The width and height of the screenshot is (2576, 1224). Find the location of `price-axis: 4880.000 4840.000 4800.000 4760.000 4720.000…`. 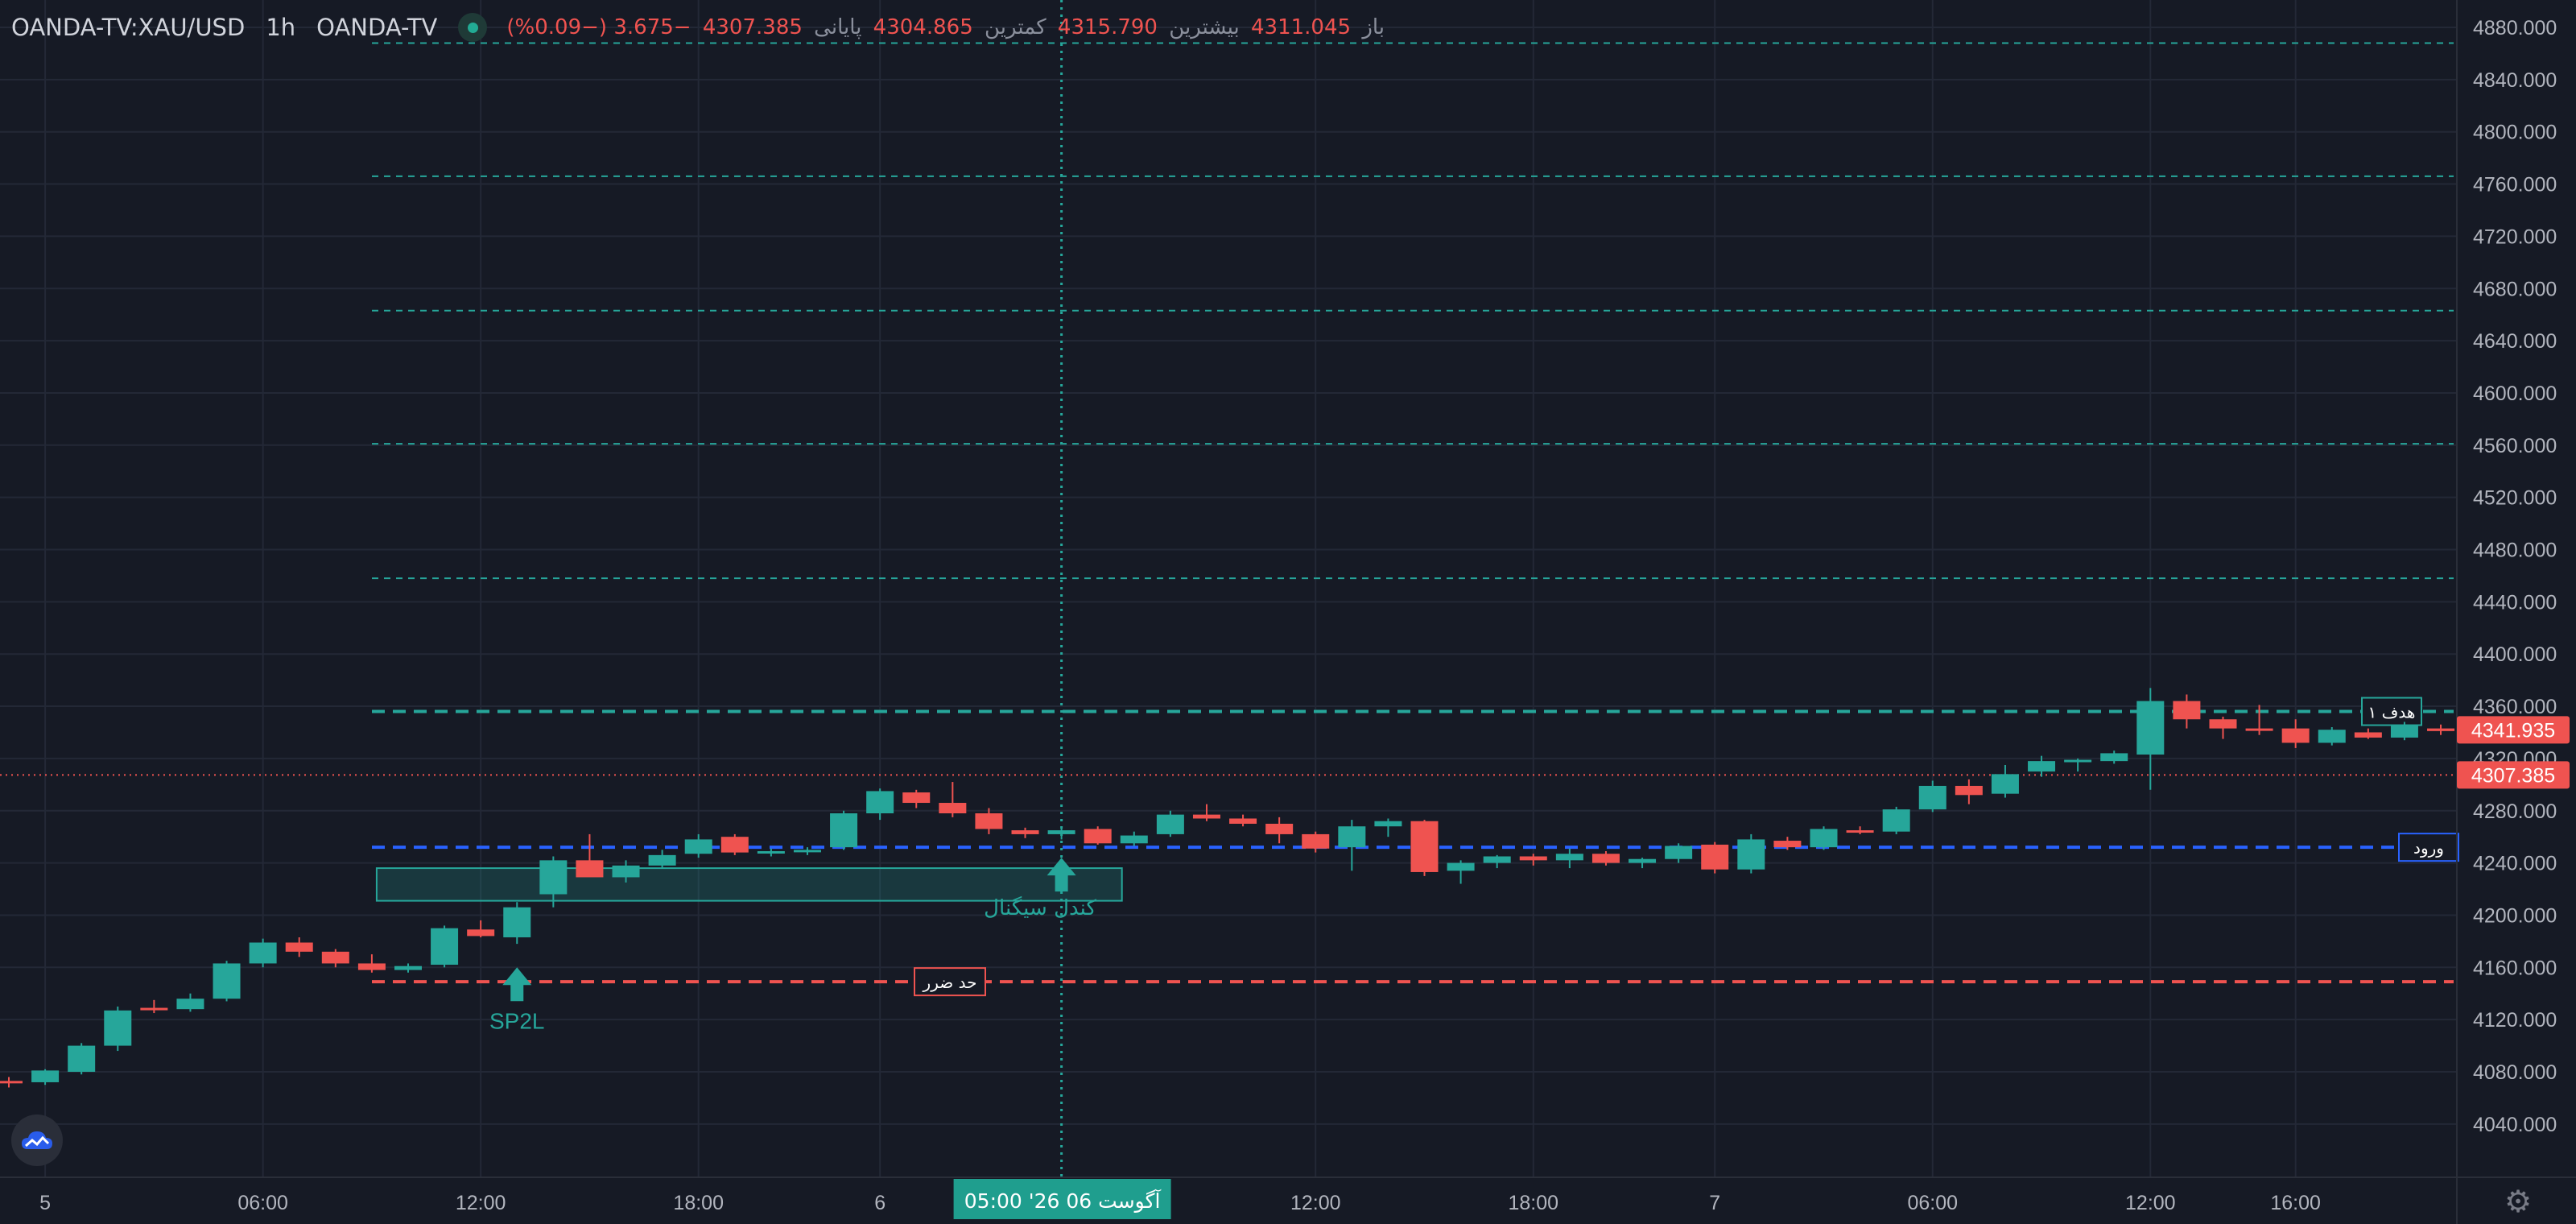

price-axis: 4880.000 4840.000 4800.000 4760.000 4720.000… is located at coordinates (2513, 612).